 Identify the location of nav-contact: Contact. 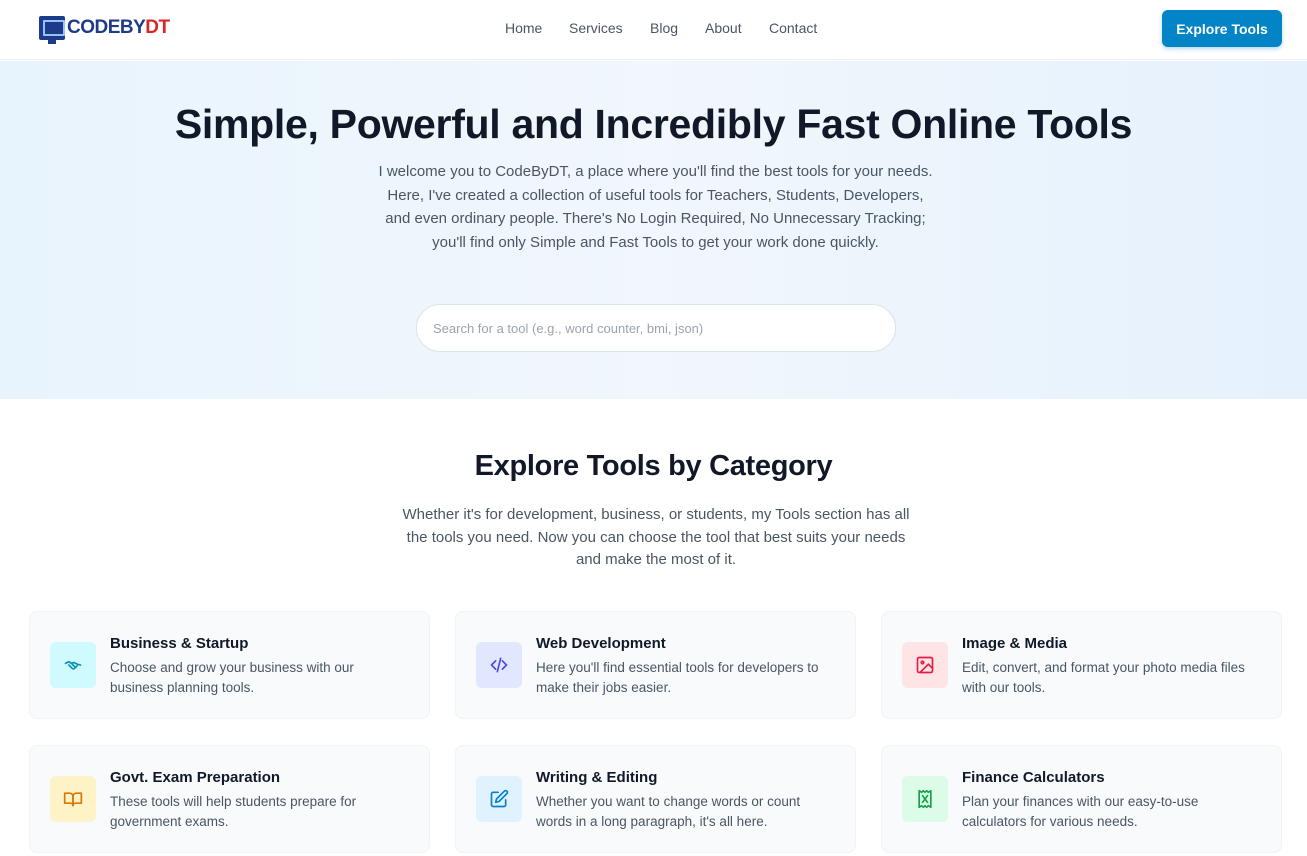
(793, 28).